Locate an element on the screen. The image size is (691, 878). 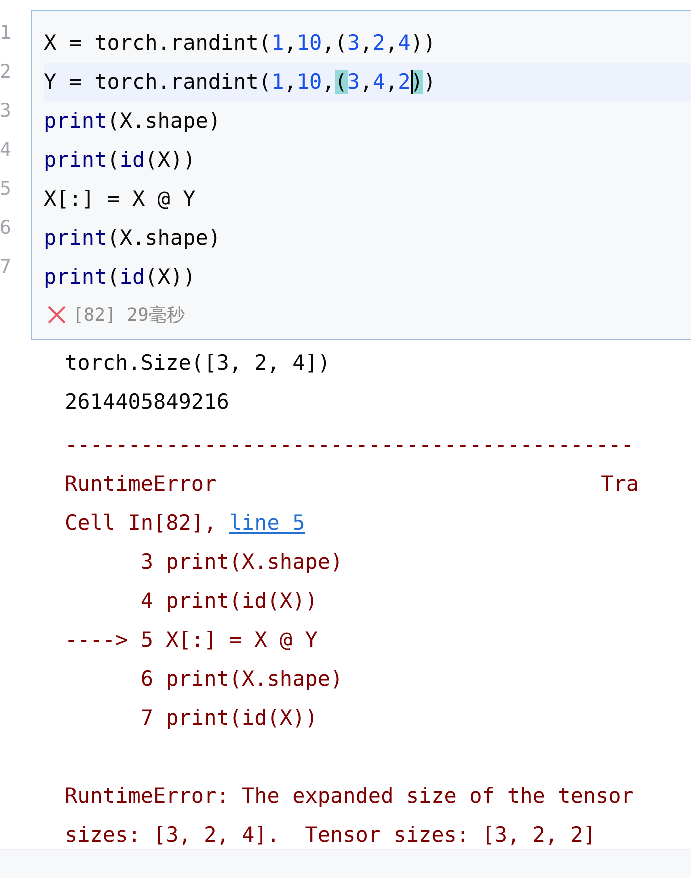
output-text: 7 print(id(X)) is located at coordinates (229, 718).